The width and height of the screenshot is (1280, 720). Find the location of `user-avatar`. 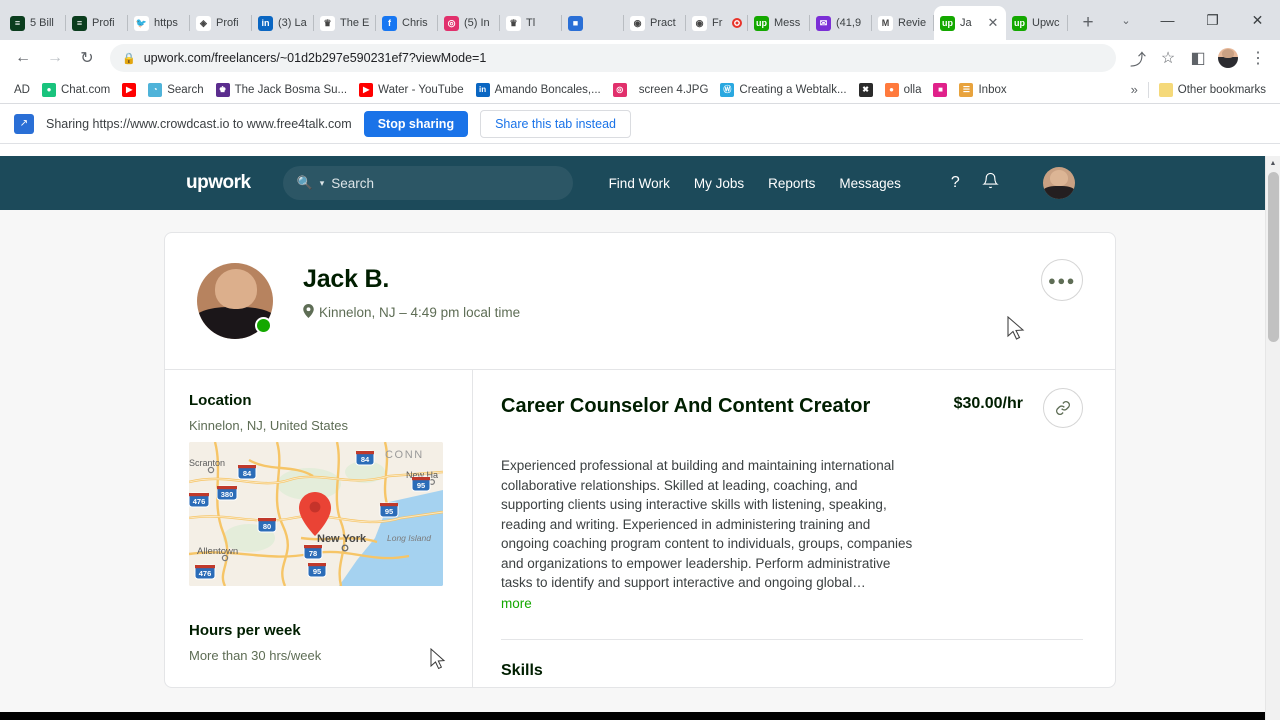

user-avatar is located at coordinates (1058, 183).